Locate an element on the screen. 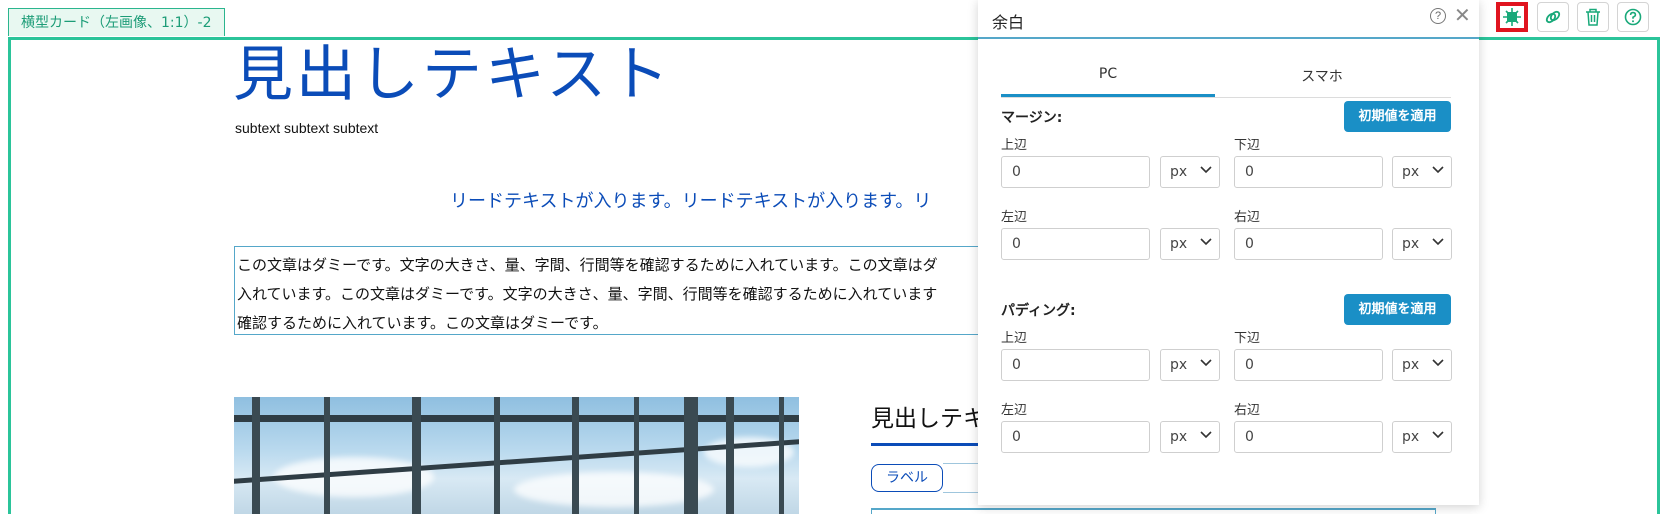 This screenshot has width=1667, height=514. active-tab-indicator is located at coordinates (1108, 95).